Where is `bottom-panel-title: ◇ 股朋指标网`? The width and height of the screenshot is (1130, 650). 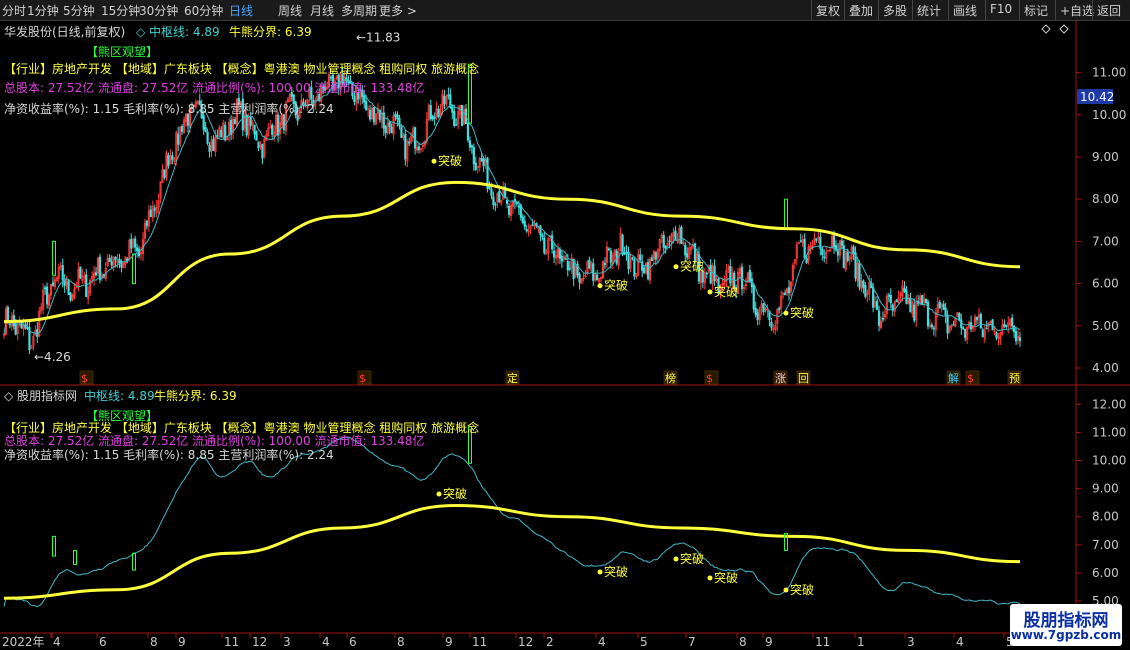 bottom-panel-title: ◇ 股朋指标网 is located at coordinates (41, 396).